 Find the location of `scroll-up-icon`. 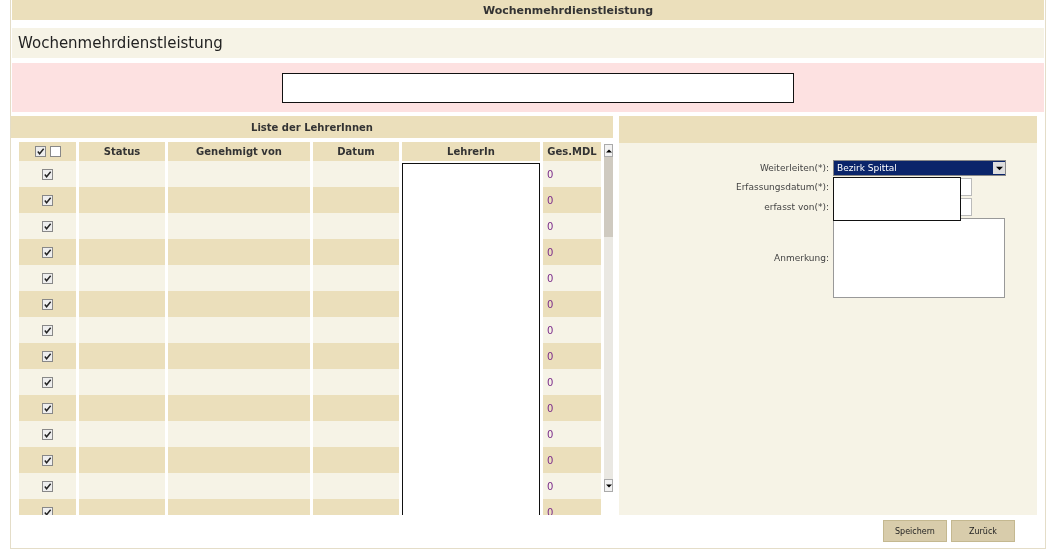

scroll-up-icon is located at coordinates (608, 150).